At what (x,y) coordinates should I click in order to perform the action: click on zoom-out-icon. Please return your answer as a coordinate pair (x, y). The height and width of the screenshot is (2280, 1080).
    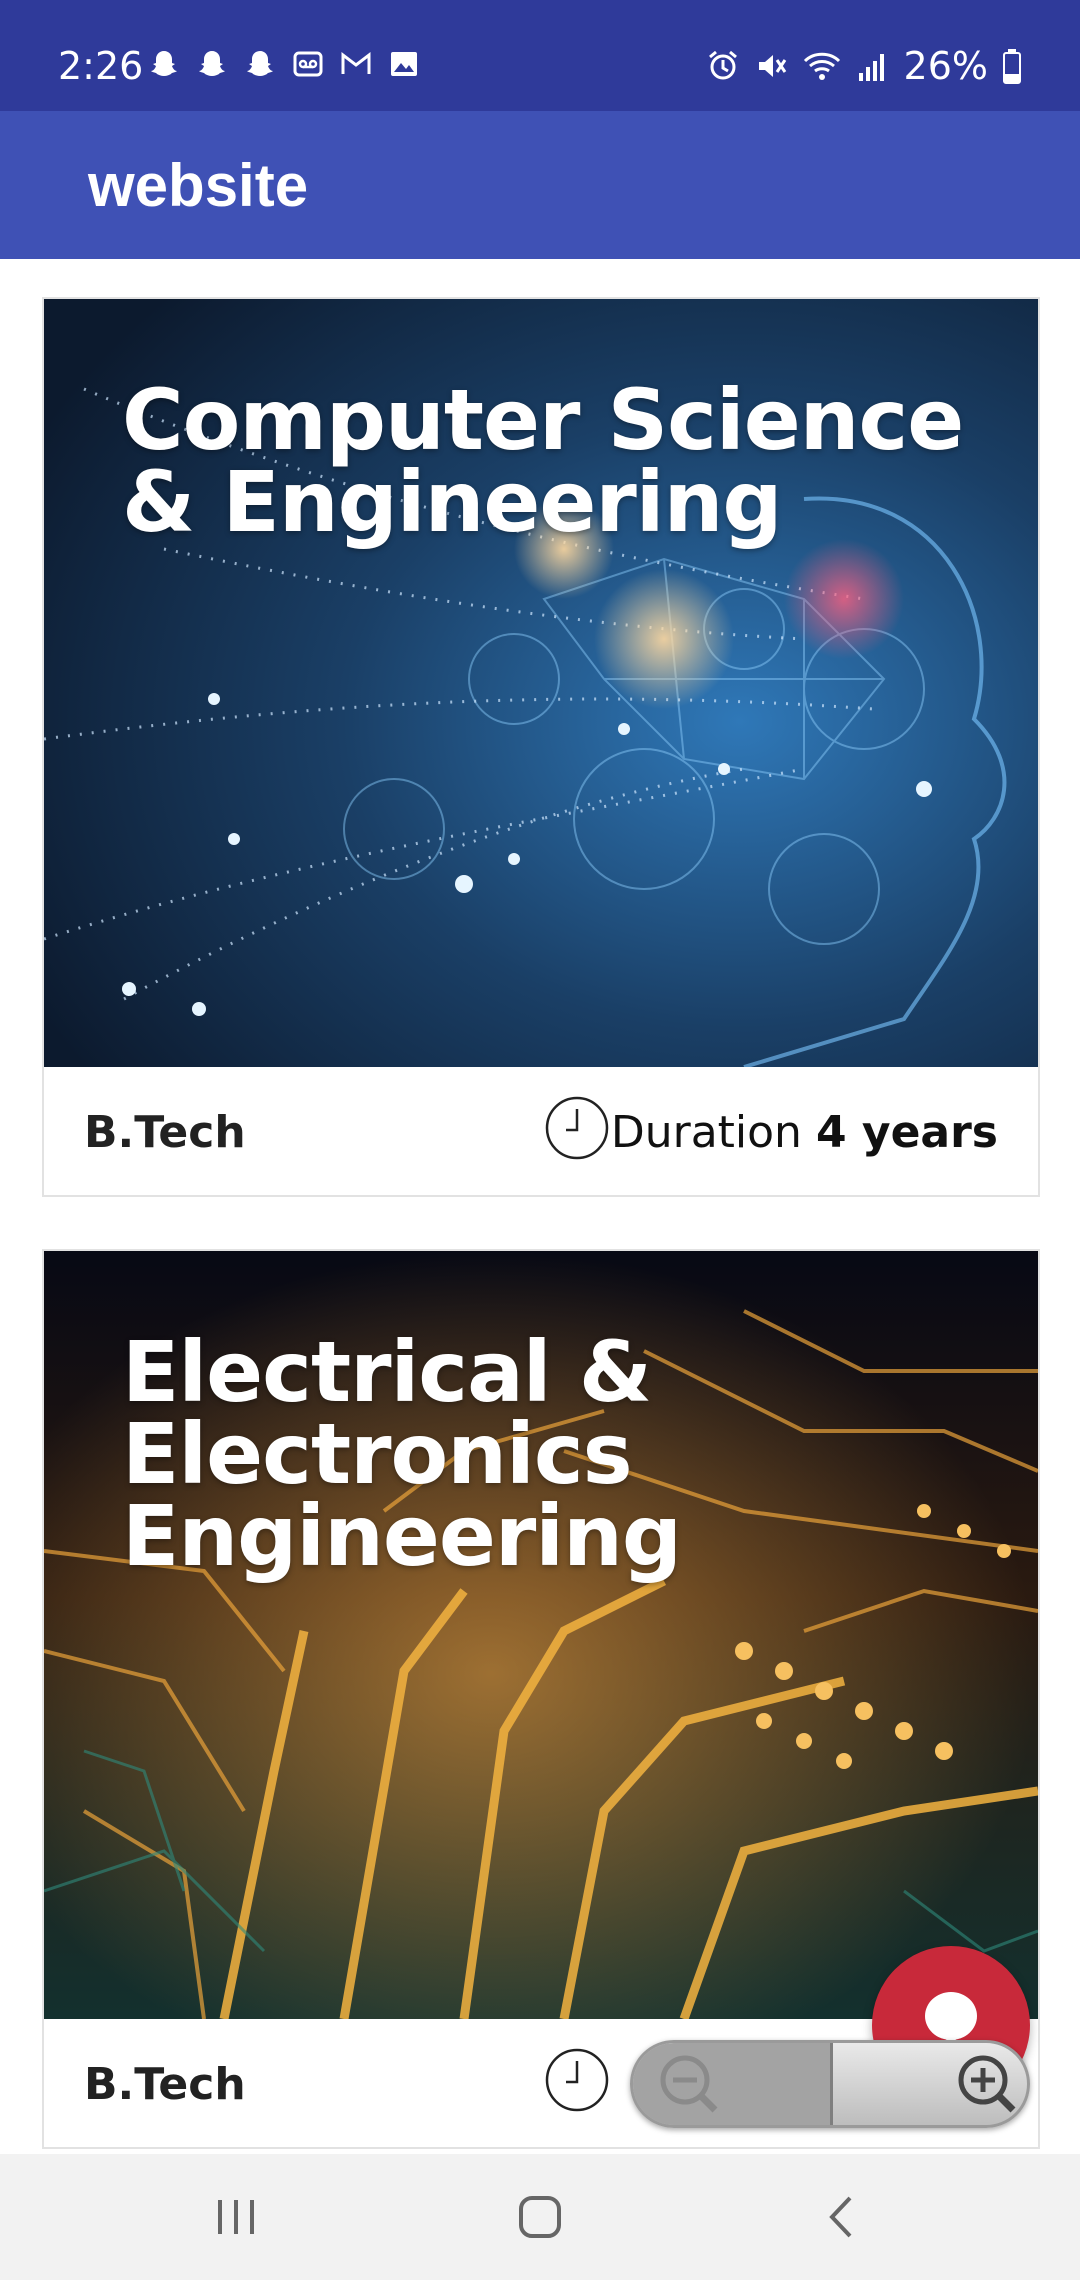
    Looking at the image, I should click on (689, 2084).